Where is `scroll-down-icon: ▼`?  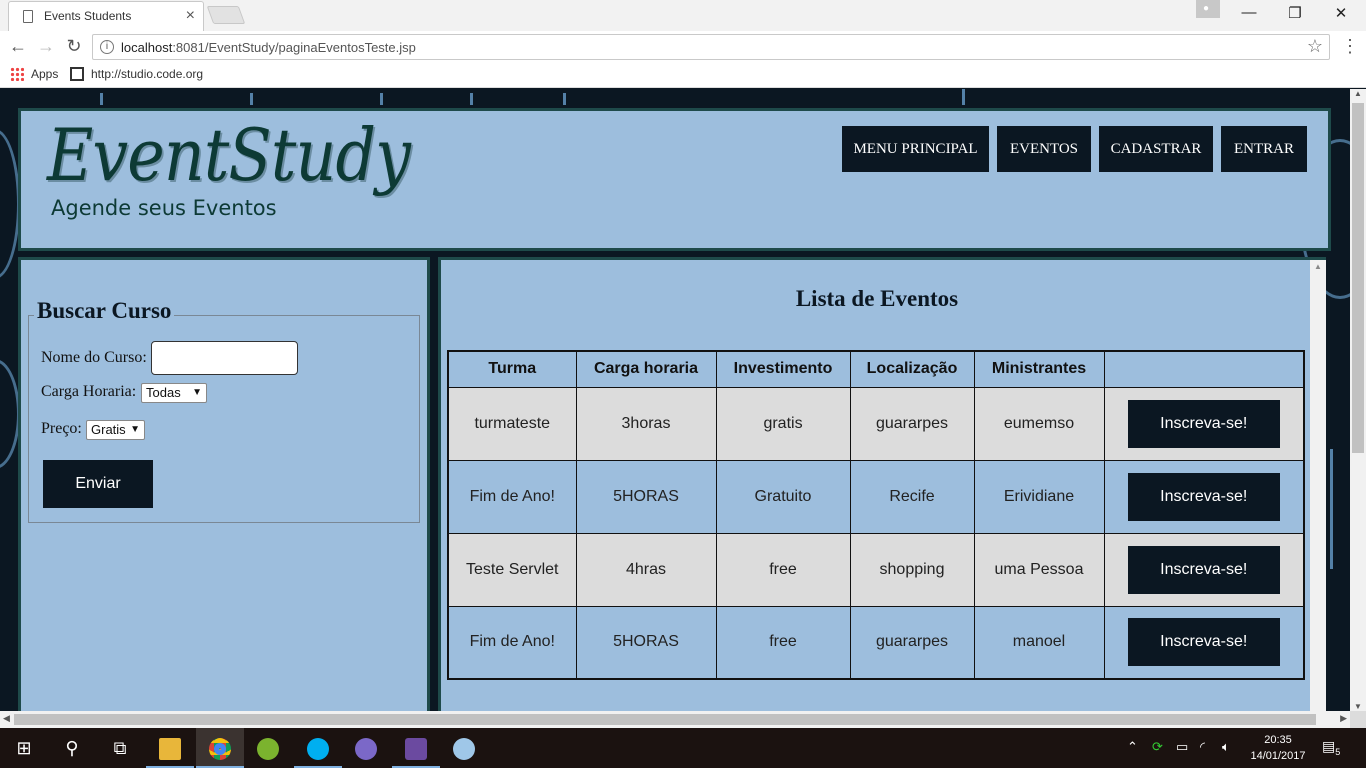
scroll-down-icon: ▼ is located at coordinates (1358, 706).